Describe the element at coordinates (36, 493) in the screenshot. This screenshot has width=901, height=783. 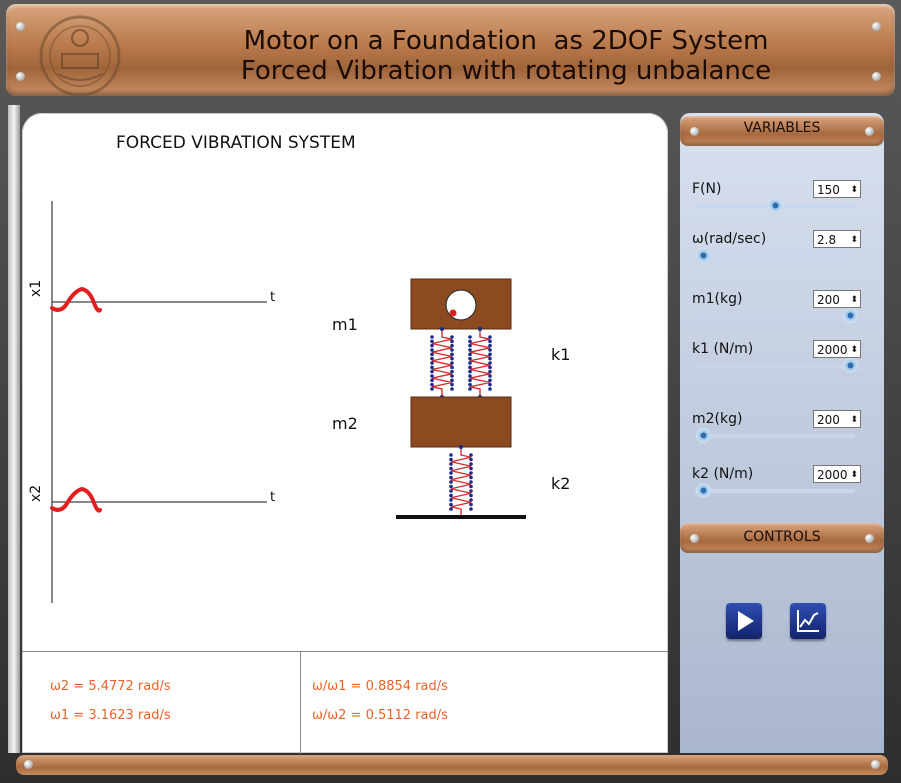
I see `x2-axis-label: x2` at that location.